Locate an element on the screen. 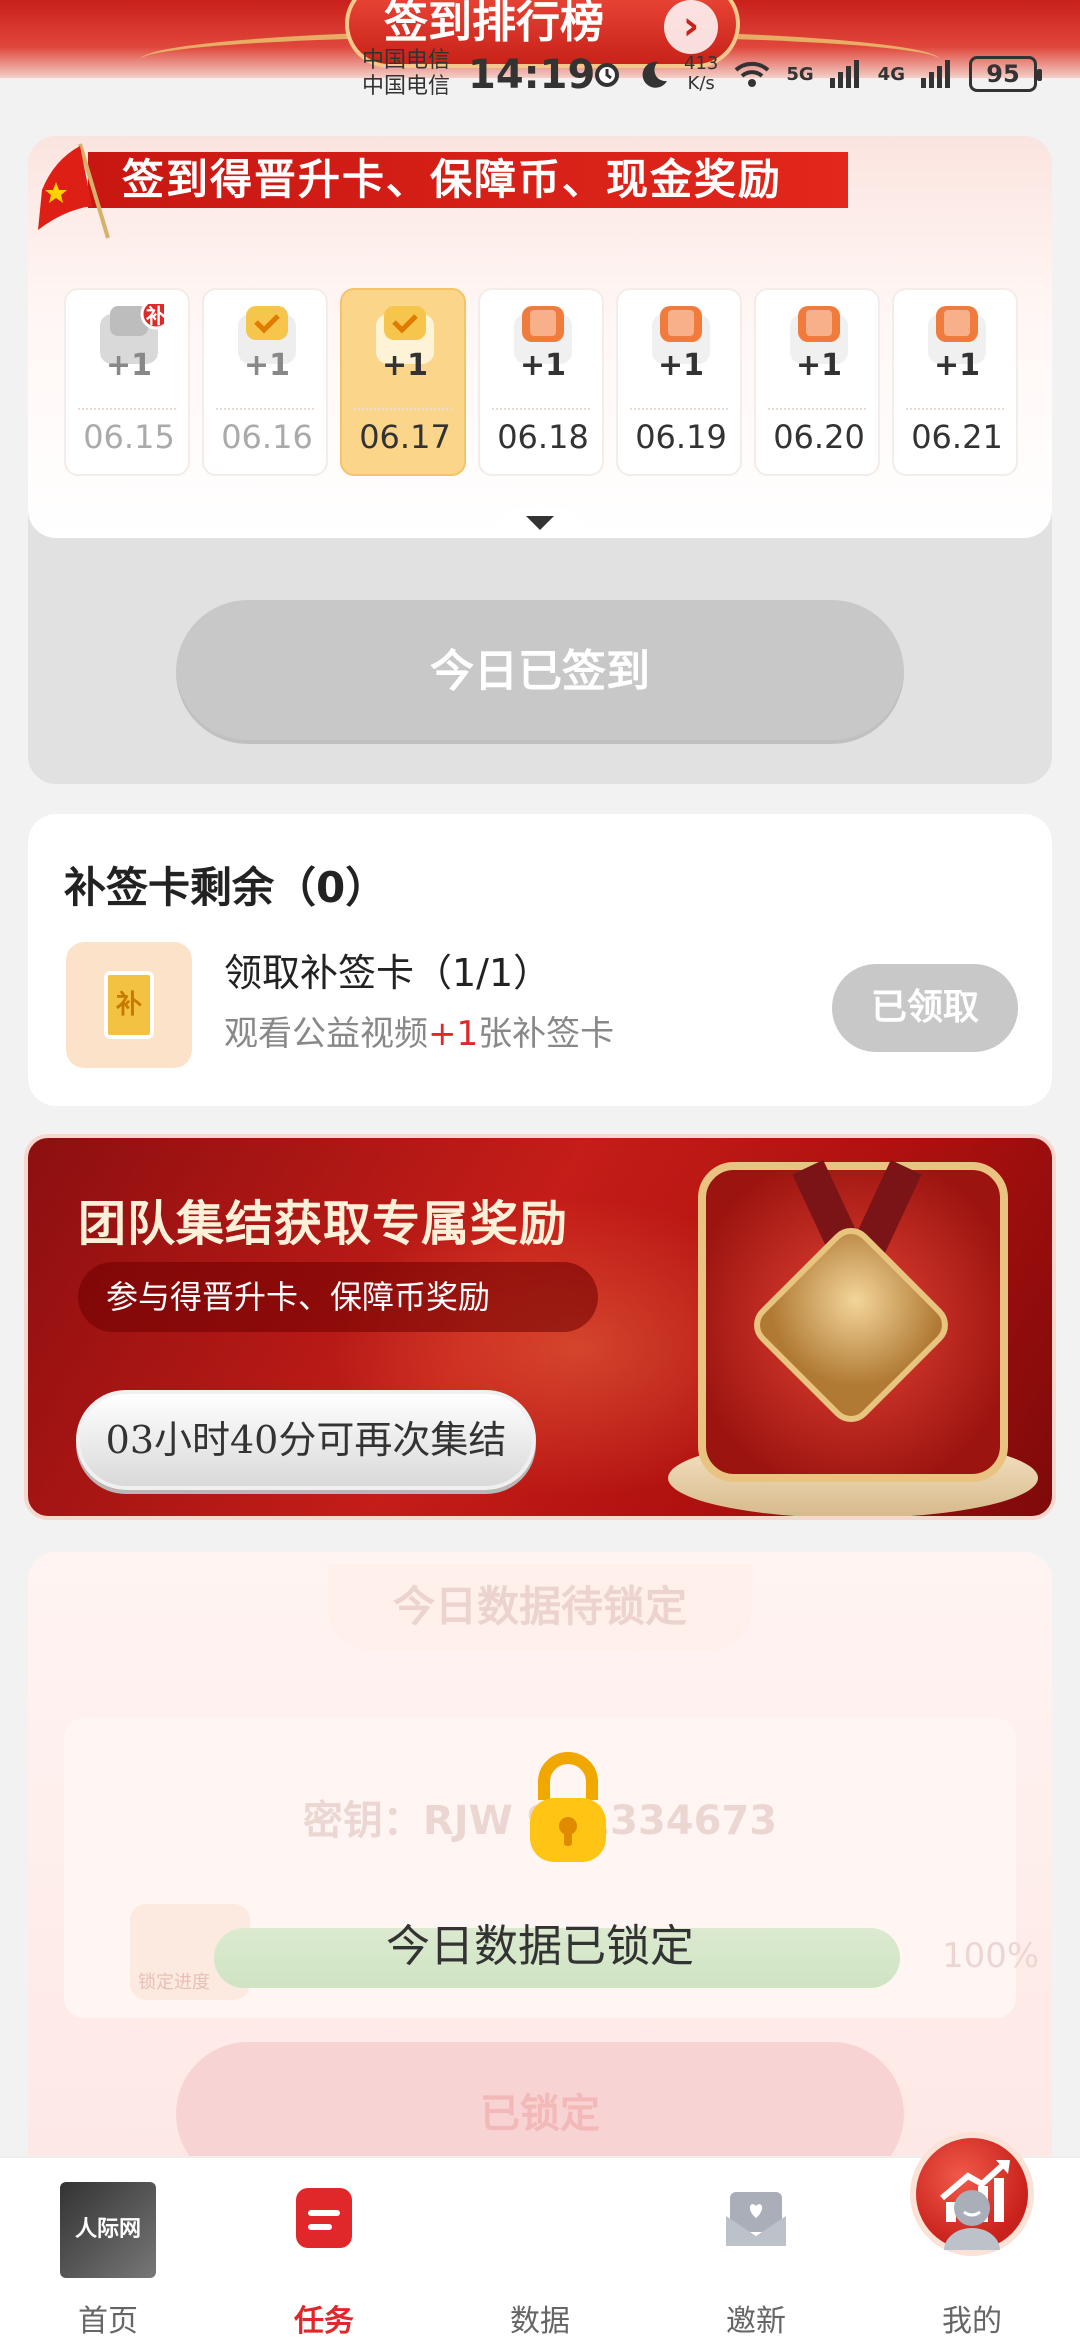 This screenshot has width=1080, height=2340. carrier-info: 中国电信 中国电信 is located at coordinates (406, 74).